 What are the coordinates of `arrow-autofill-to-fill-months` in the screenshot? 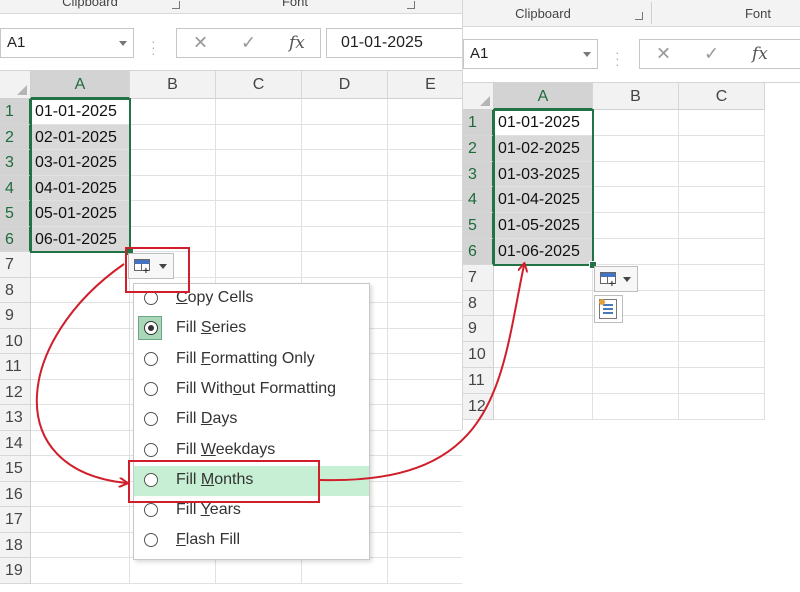 It's located at (80, 373).